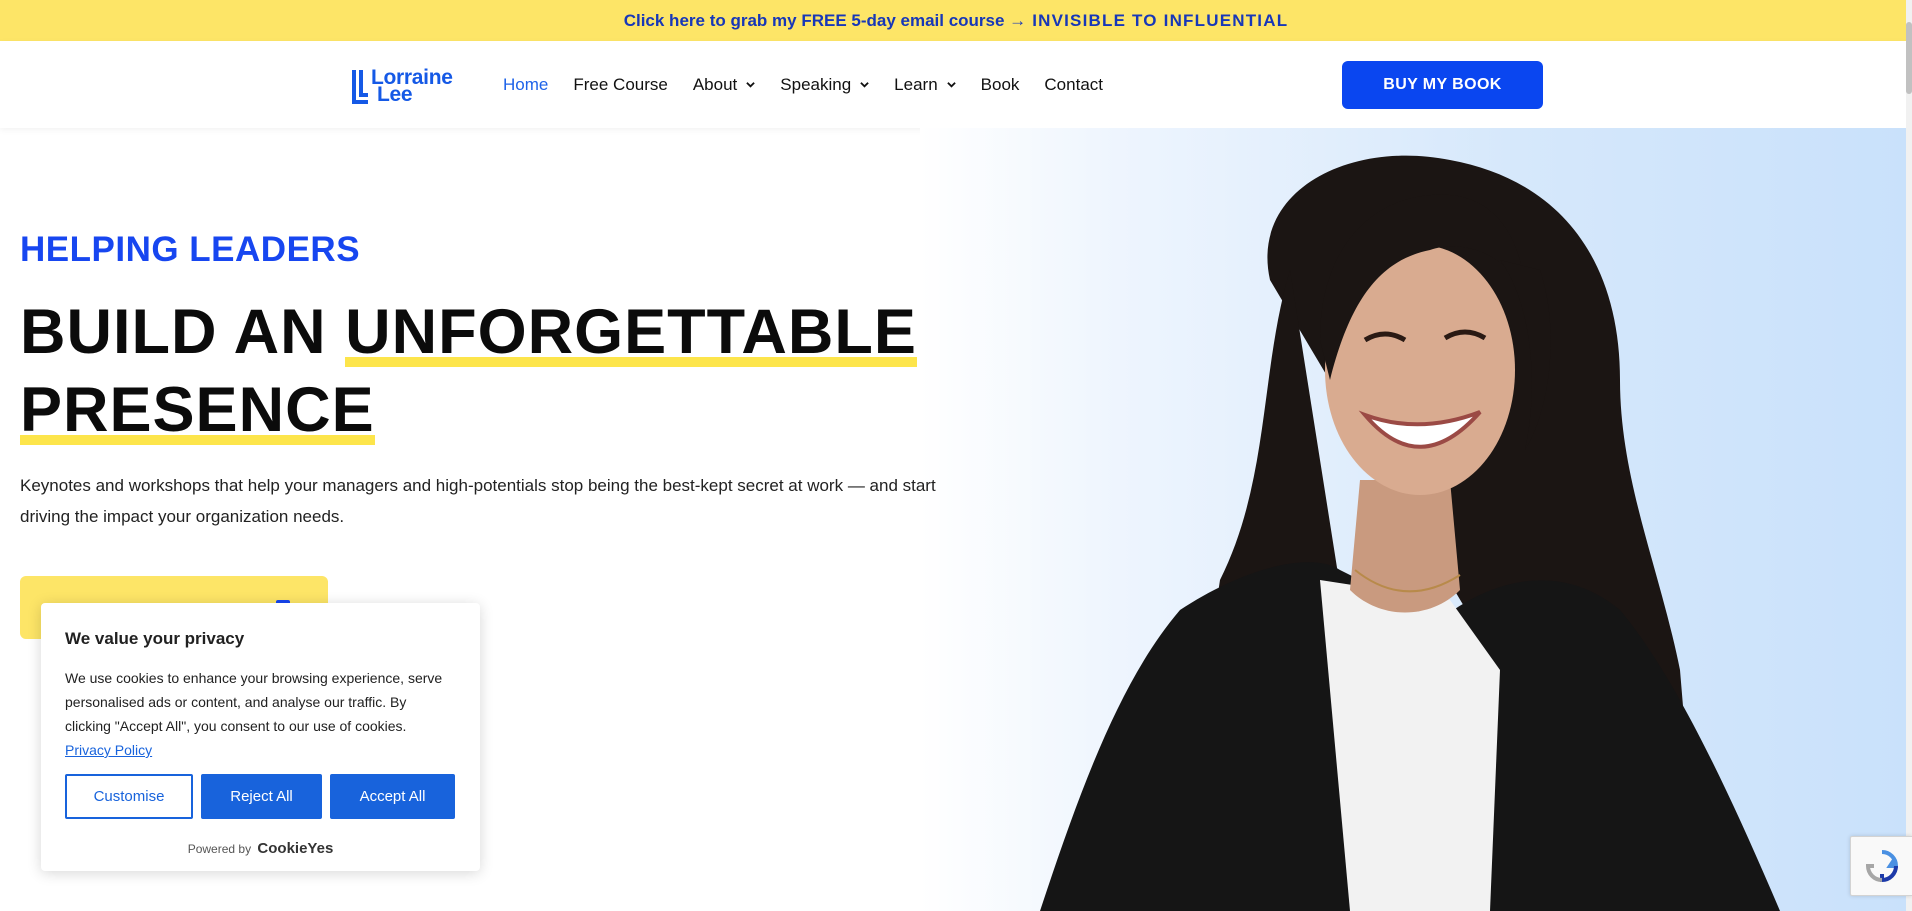  I want to click on nav-speaking: Speaking, so click(824, 85).